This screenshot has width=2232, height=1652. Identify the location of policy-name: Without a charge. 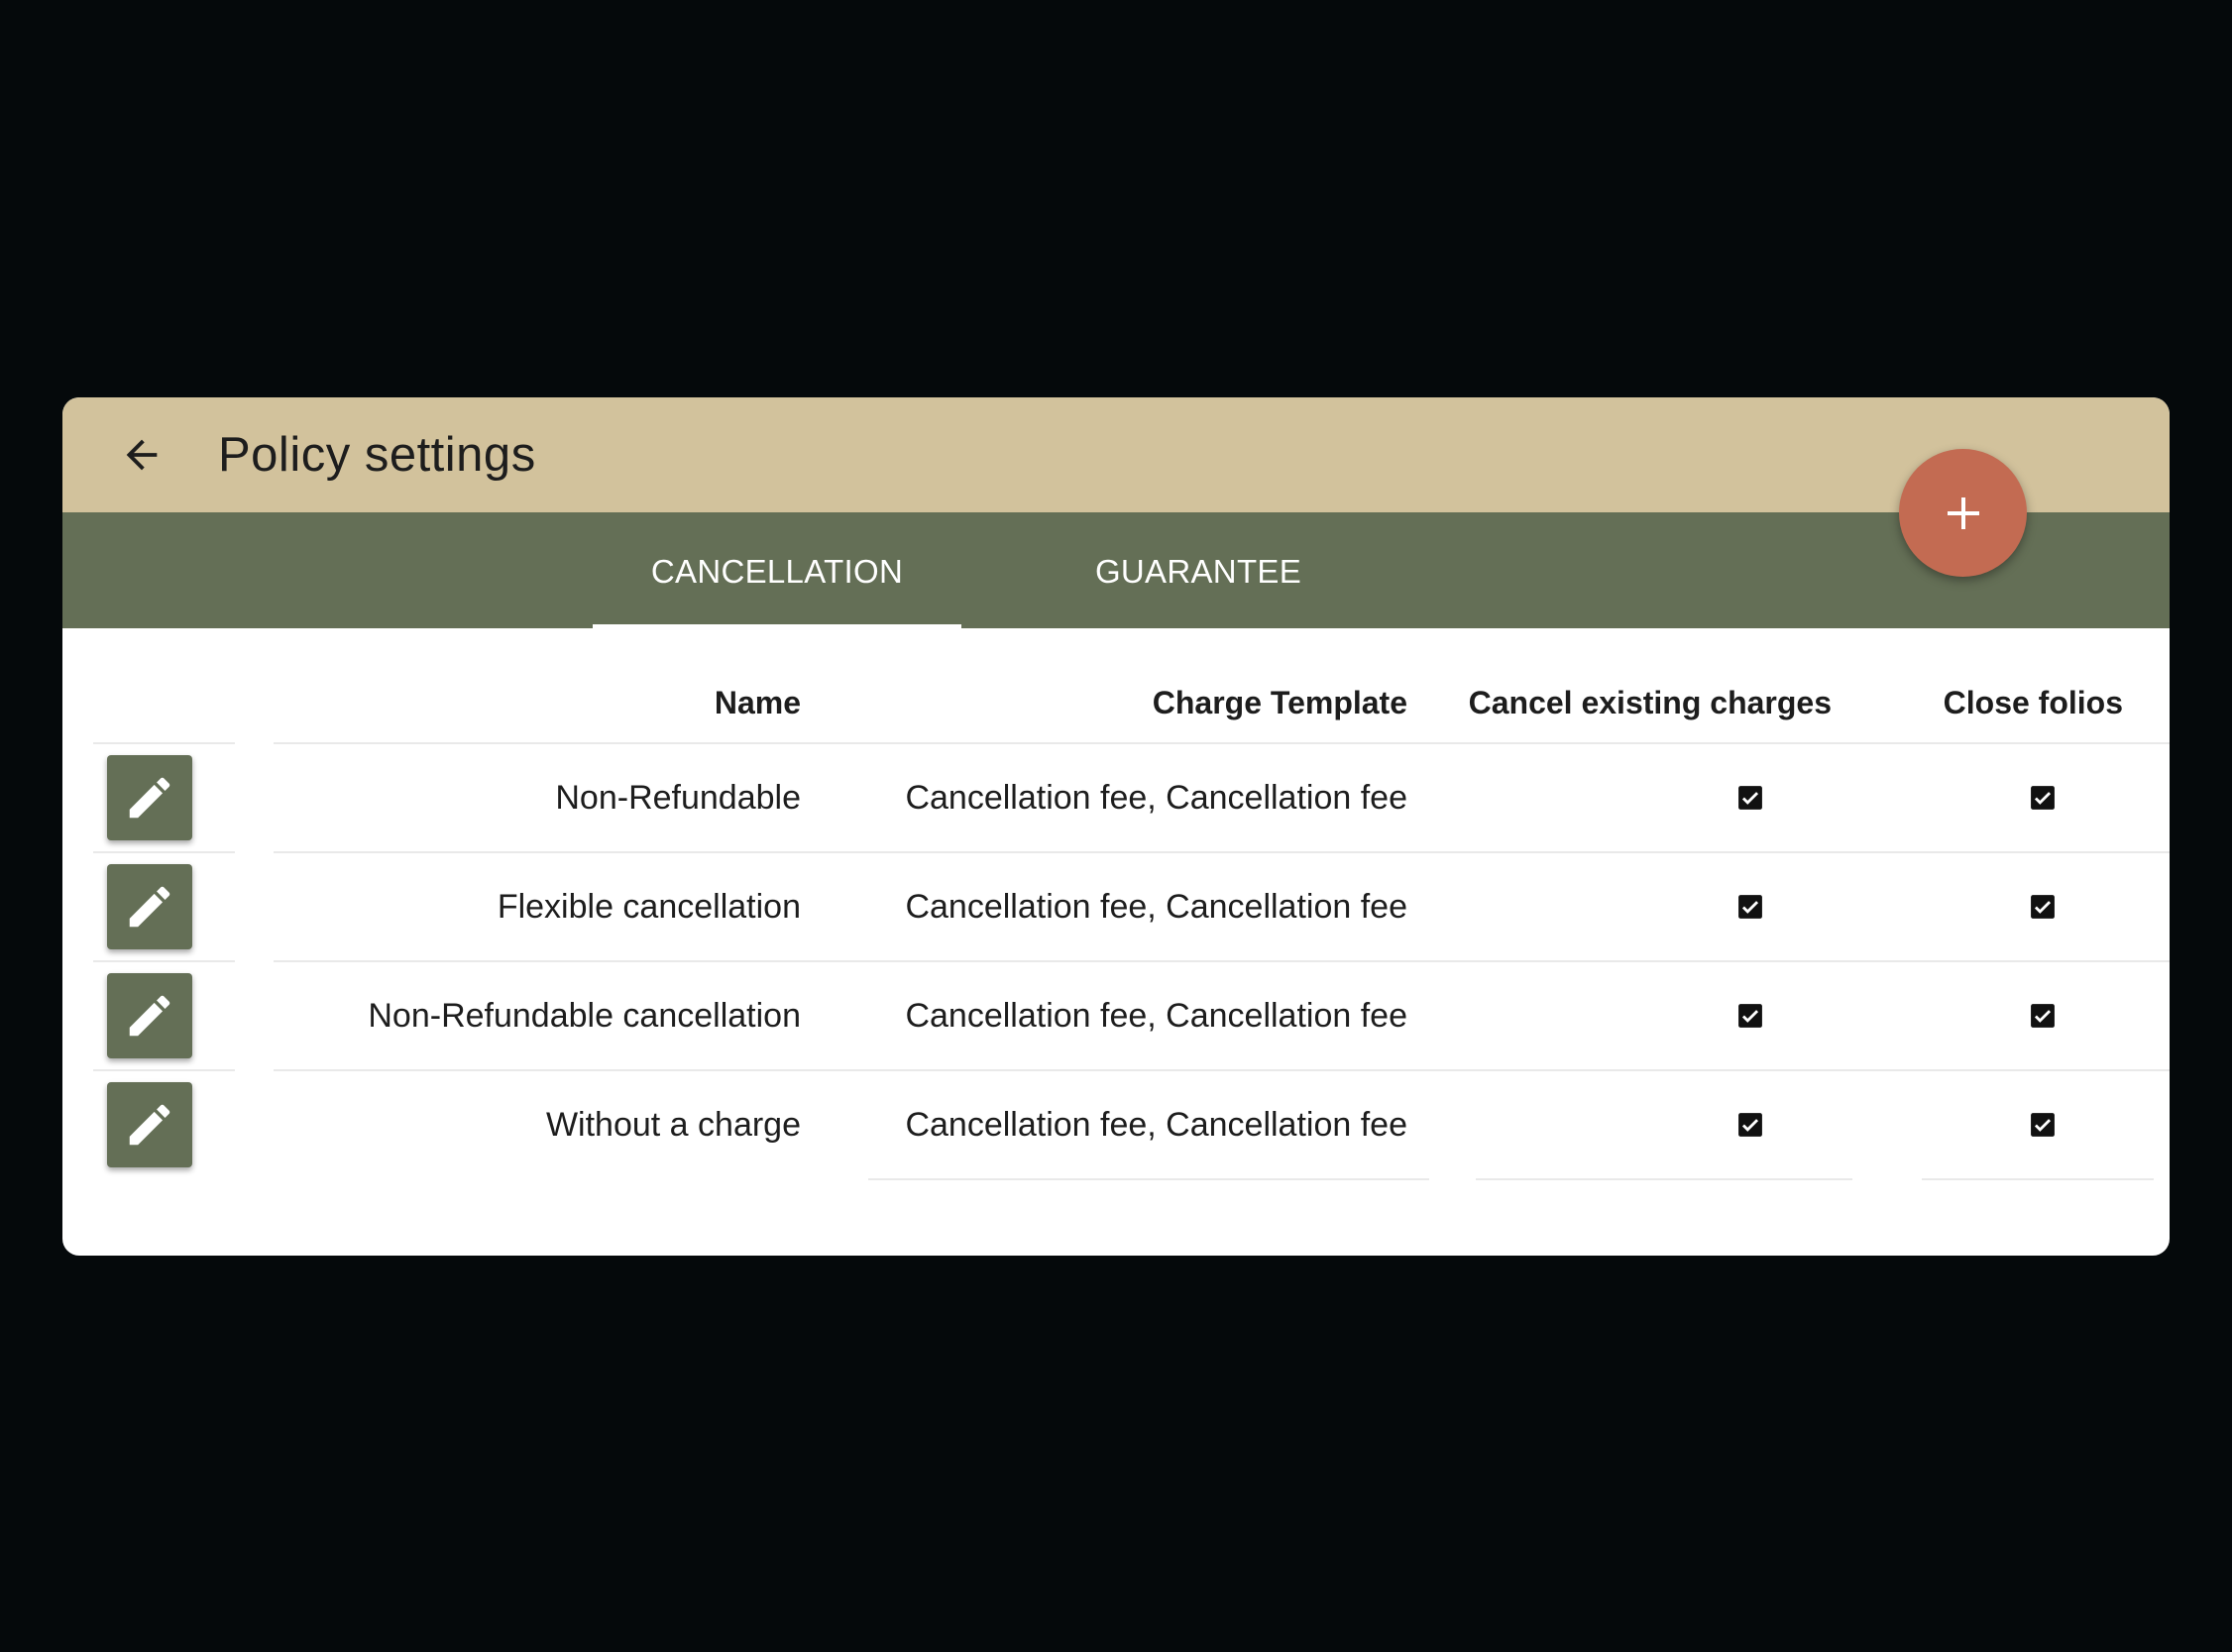
(673, 1125).